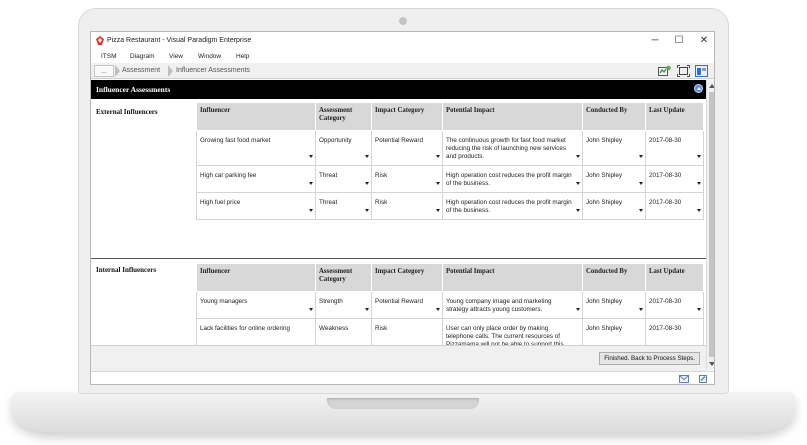 The height and width of the screenshot is (445, 807). Describe the element at coordinates (402, 56) in the screenshot. I see `menu-bar: ITSM Diagram View Window Help` at that location.